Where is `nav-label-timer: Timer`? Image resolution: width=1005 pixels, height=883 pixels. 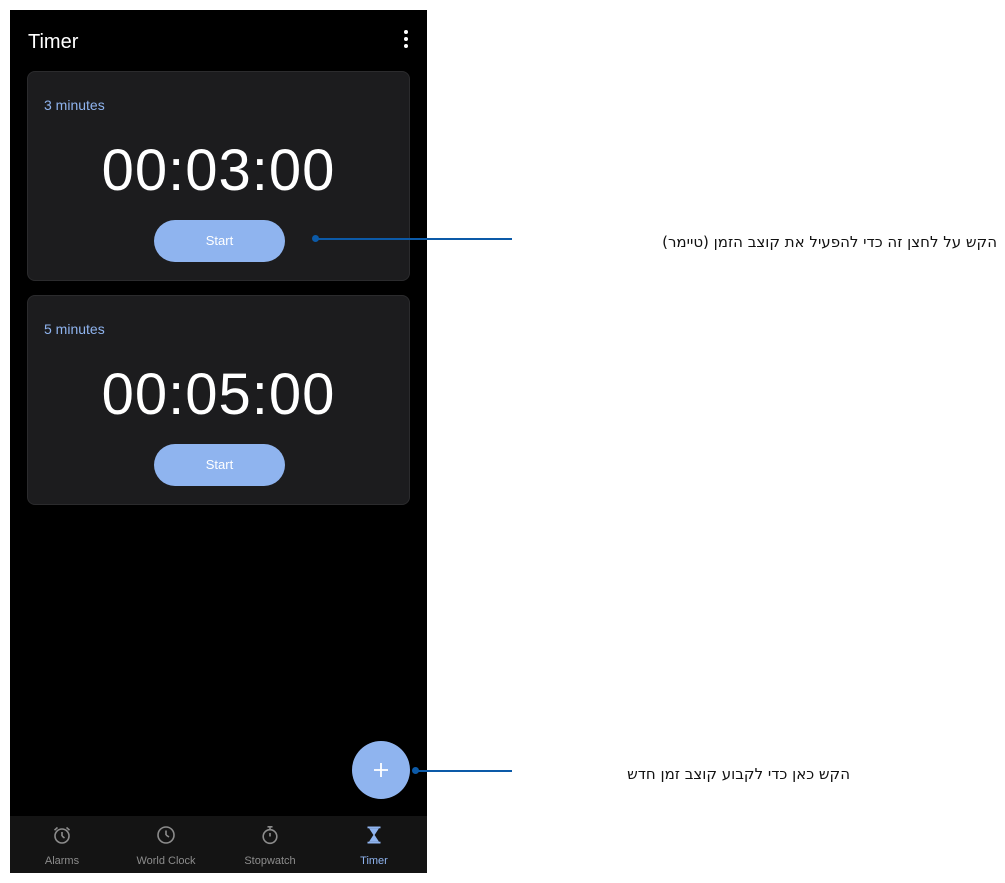 nav-label-timer: Timer is located at coordinates (374, 861).